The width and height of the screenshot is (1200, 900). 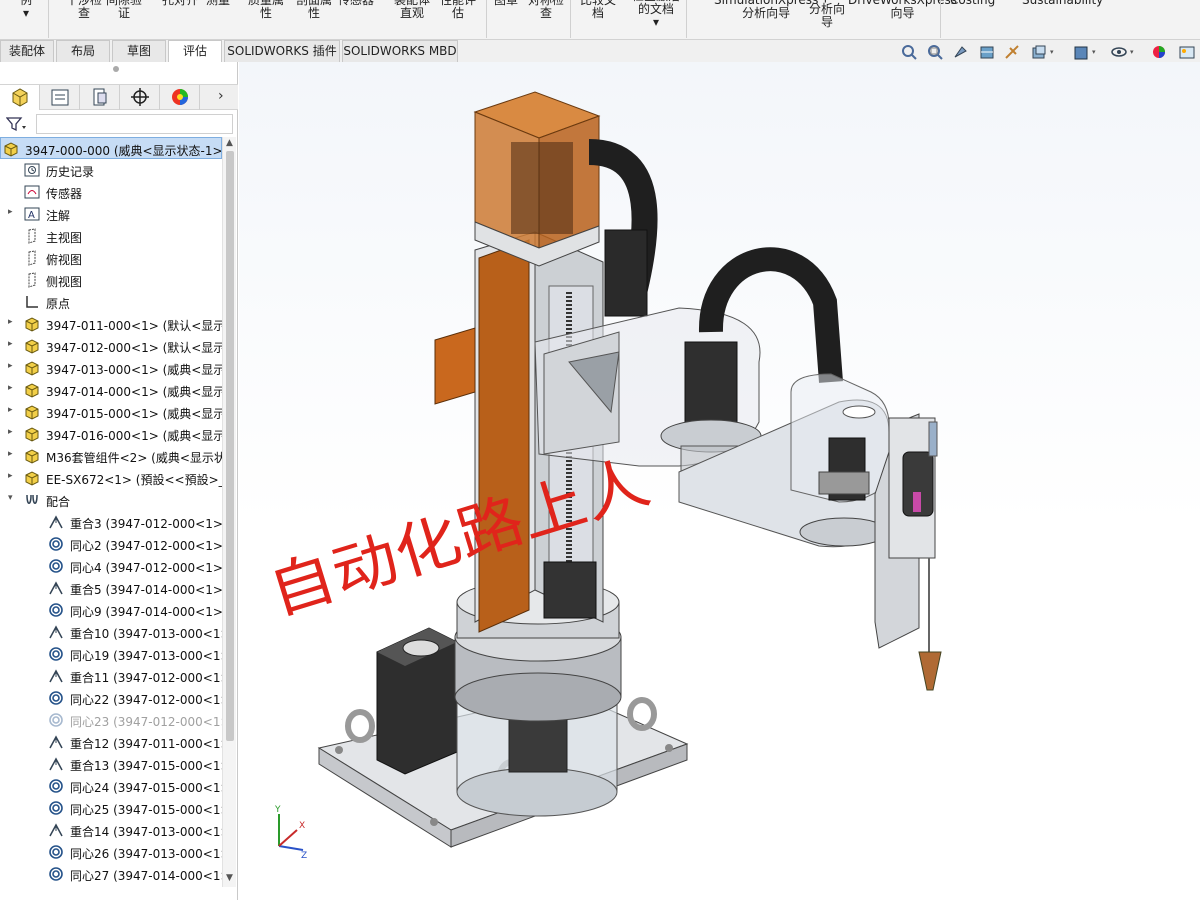 I want to click on section-view-icon, so click(x=987, y=52).